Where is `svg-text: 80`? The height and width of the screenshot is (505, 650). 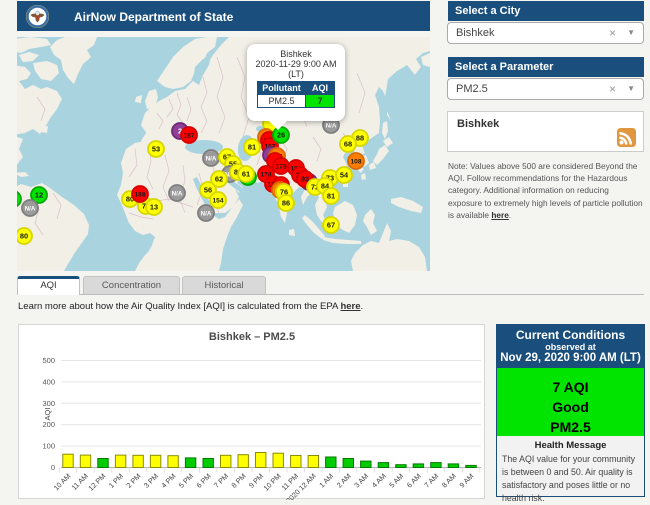 svg-text: 80 is located at coordinates (24, 235).